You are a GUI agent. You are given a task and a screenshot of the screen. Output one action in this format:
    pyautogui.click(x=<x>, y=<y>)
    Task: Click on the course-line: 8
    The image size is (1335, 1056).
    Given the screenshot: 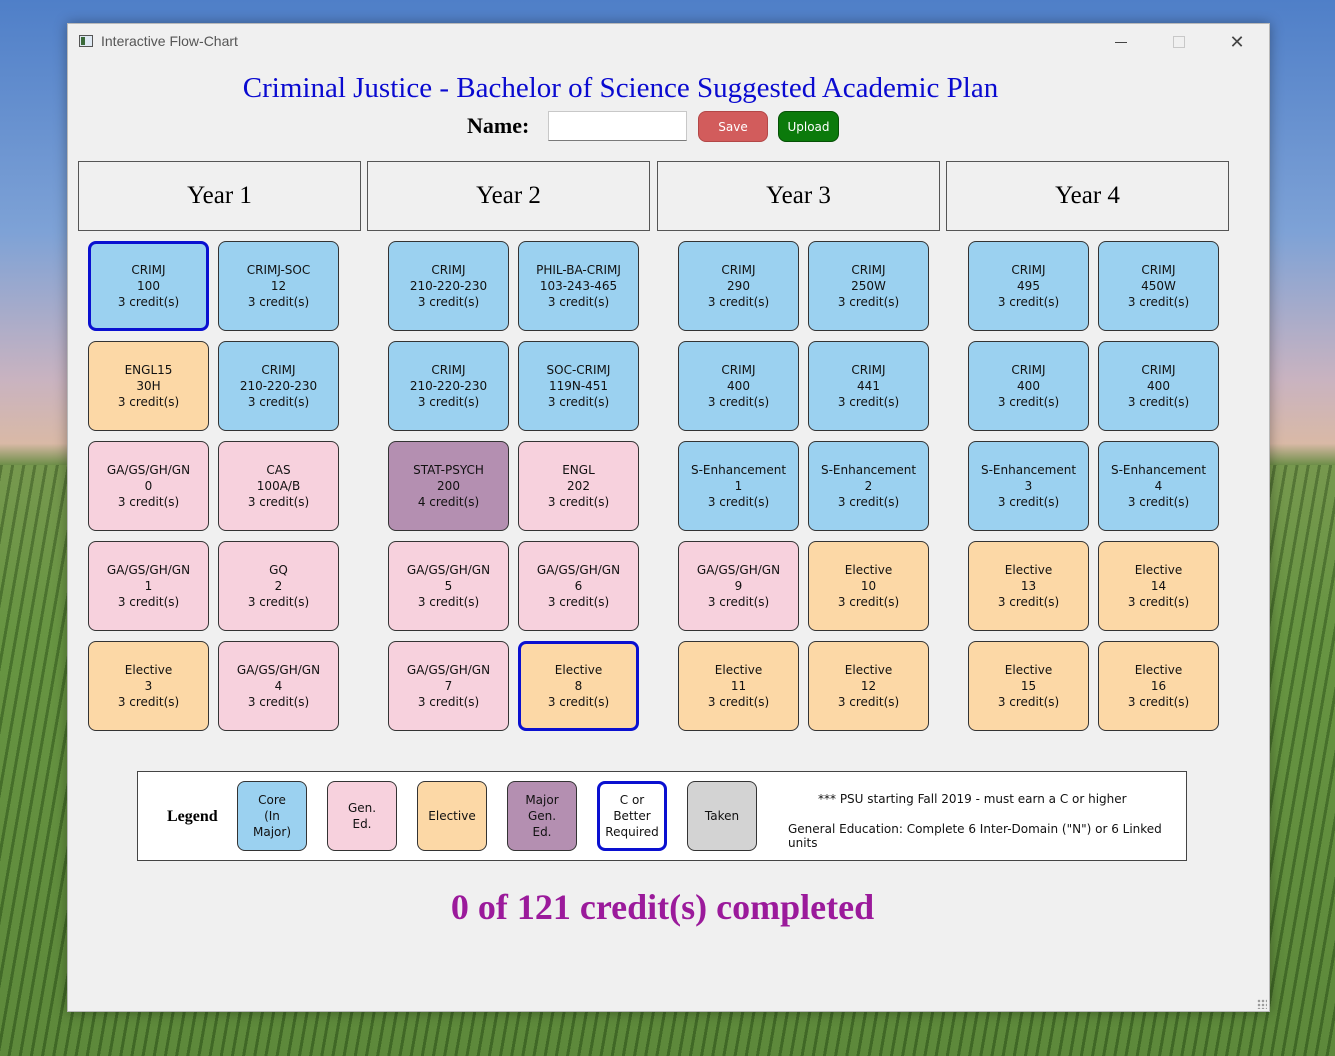 What is the action you would take?
    pyautogui.click(x=578, y=686)
    